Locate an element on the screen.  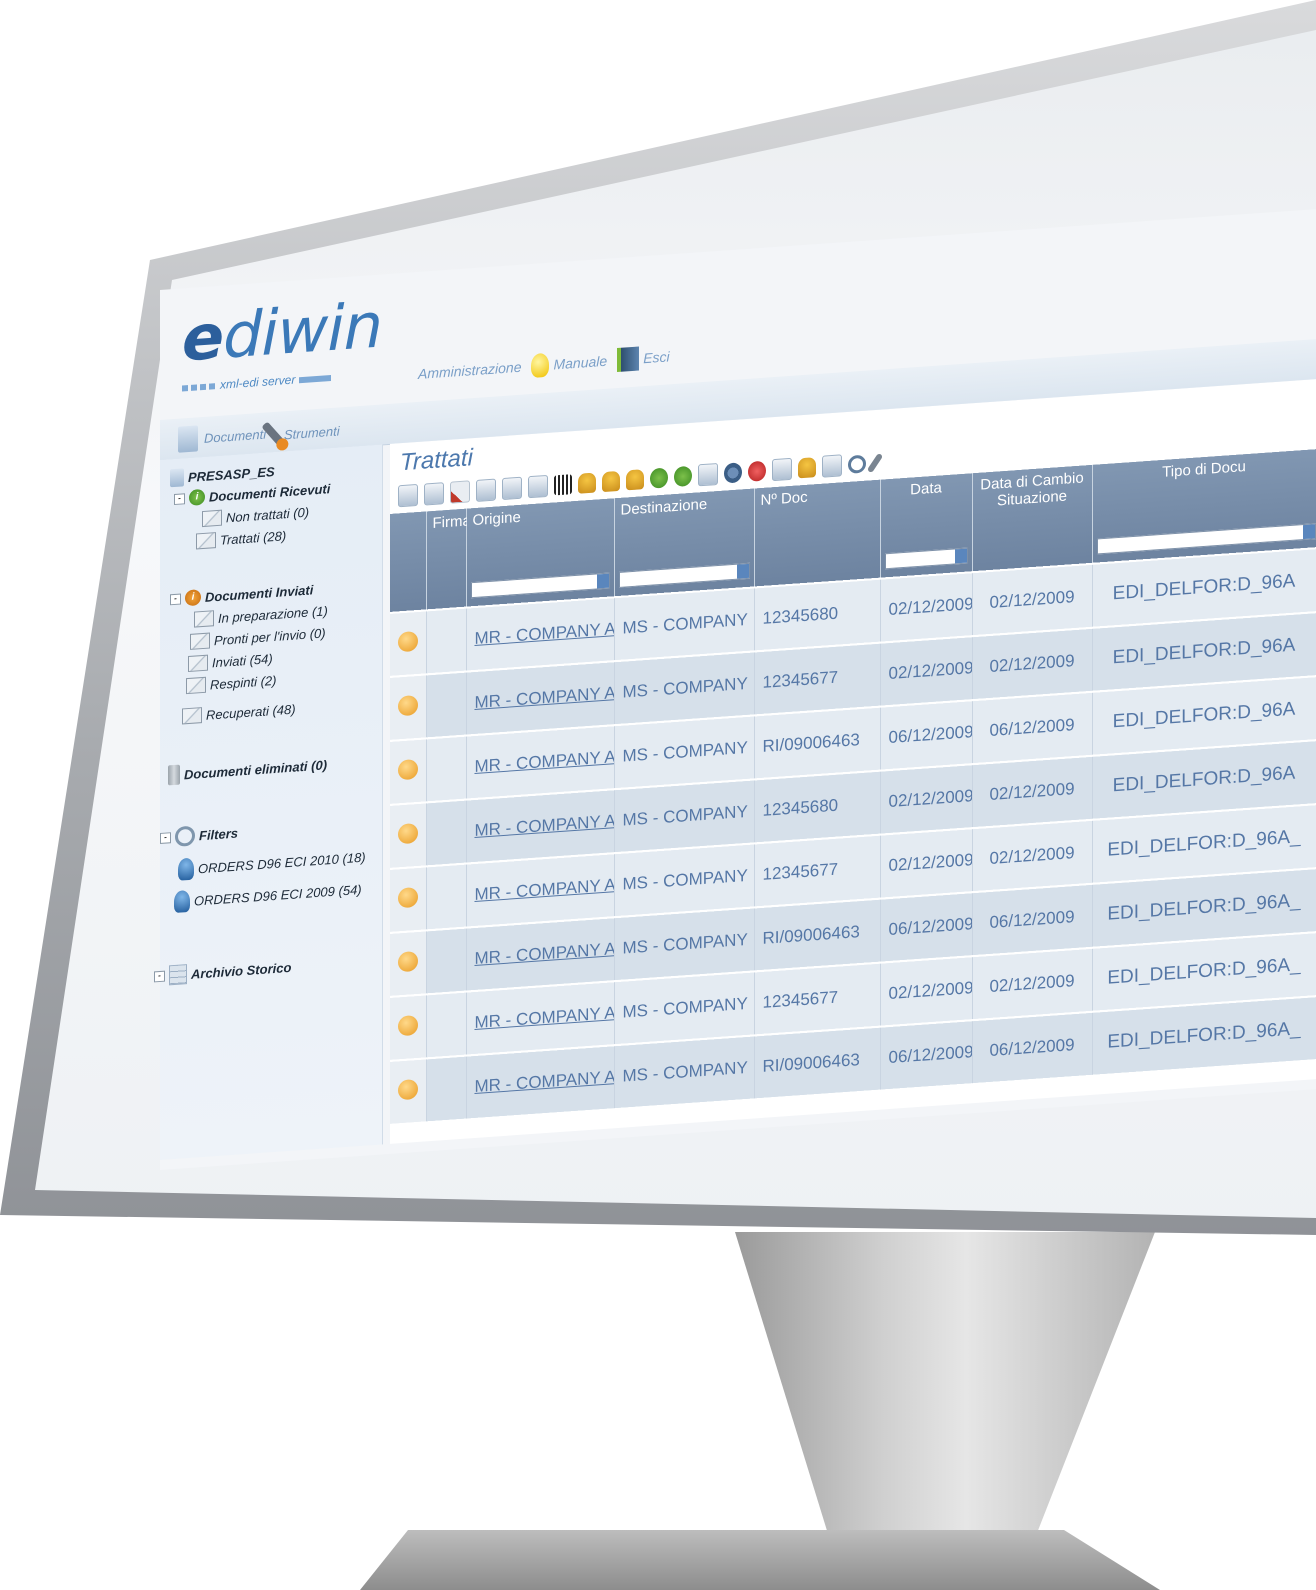
search-document-icon is located at coordinates (807, 468).